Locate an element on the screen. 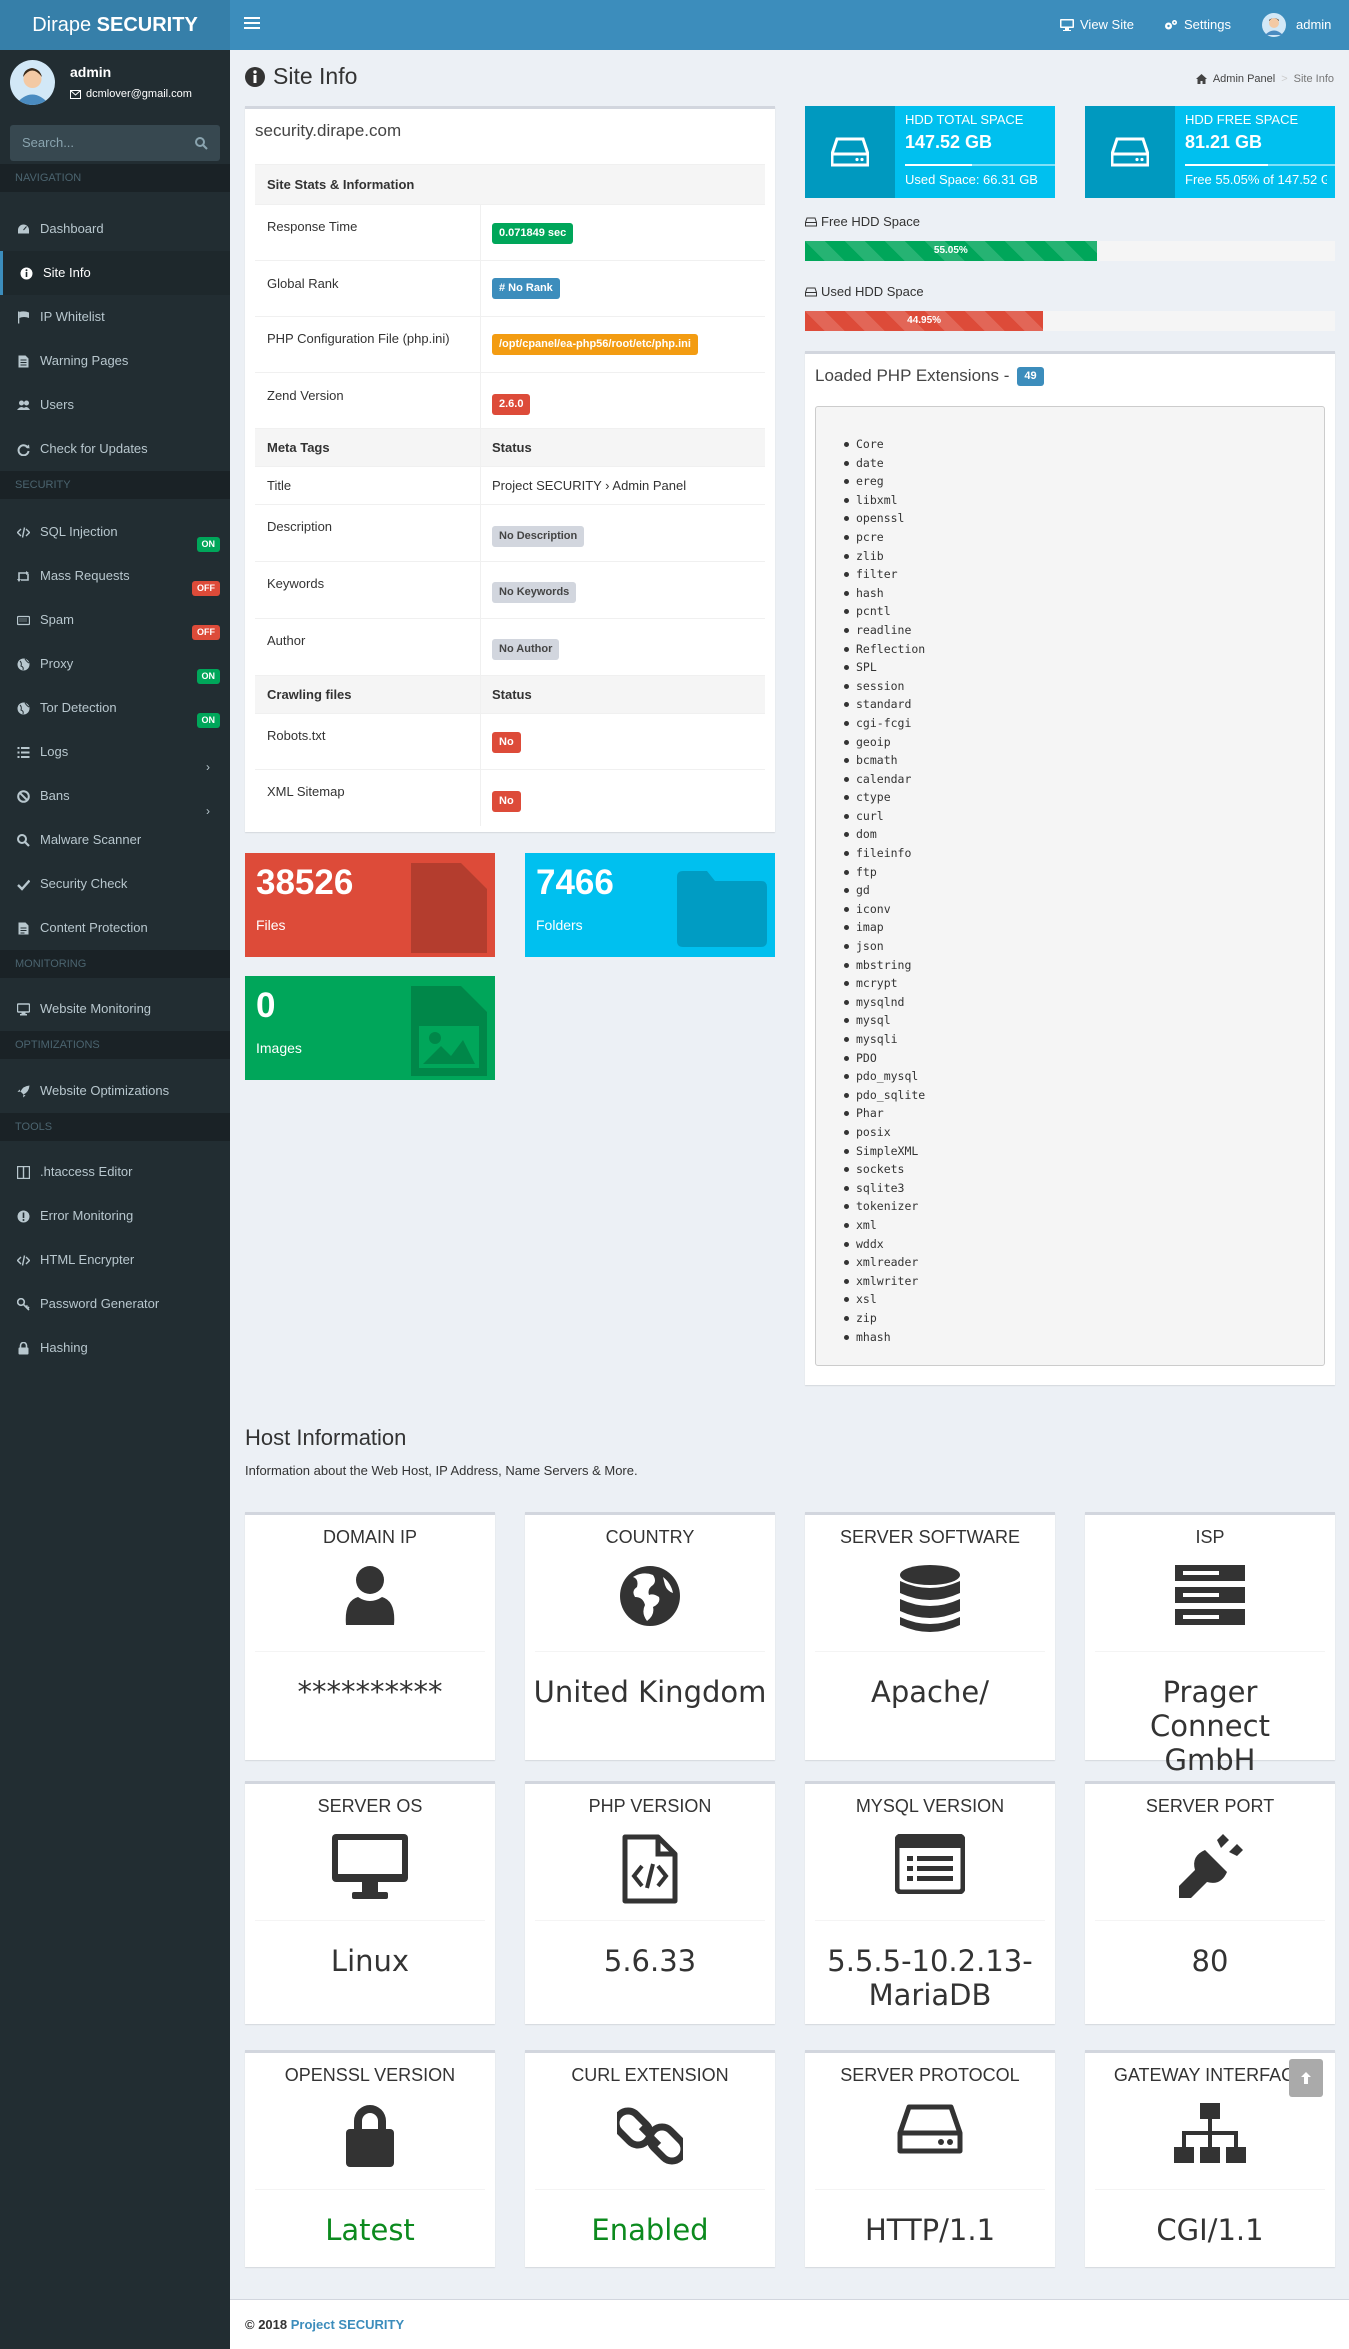 This screenshot has width=1349, height=2349. global-rank-label: Global Rank is located at coordinates (303, 283).